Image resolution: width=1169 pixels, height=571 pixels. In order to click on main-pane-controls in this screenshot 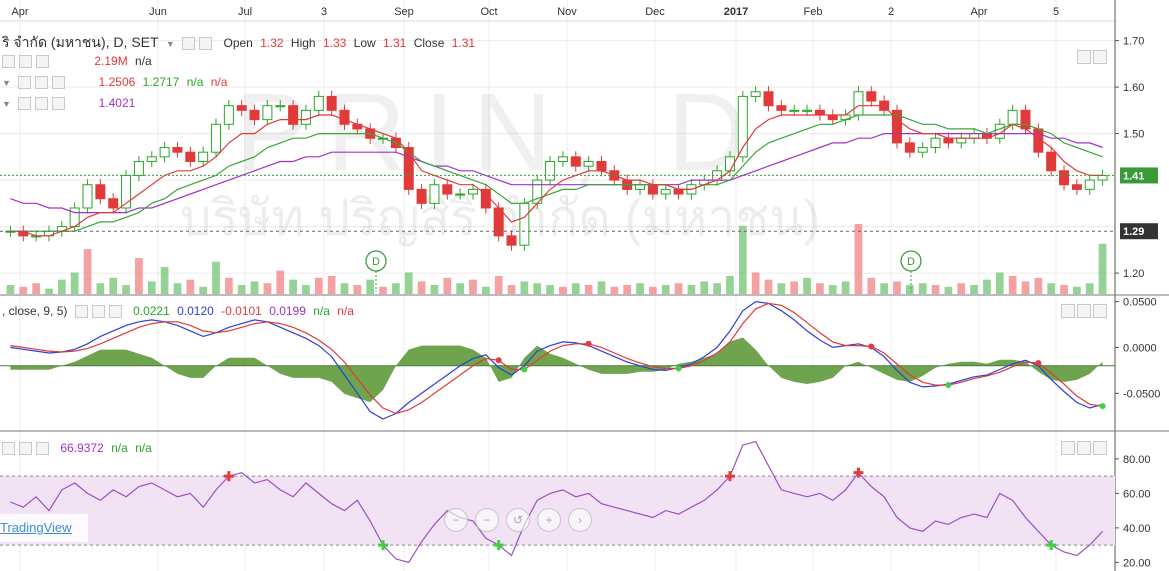, I will do `click(1093, 57)`.